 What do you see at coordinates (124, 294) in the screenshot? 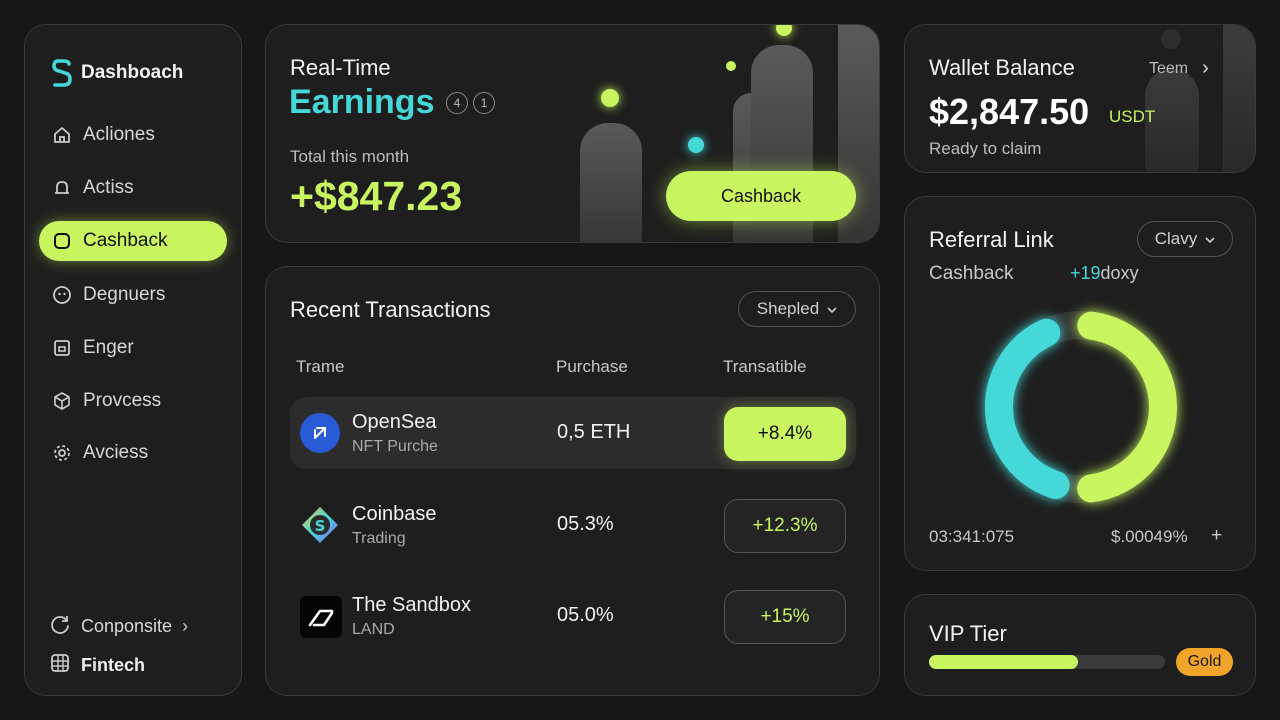
I see `sidebar-item-label: Degnuers` at bounding box center [124, 294].